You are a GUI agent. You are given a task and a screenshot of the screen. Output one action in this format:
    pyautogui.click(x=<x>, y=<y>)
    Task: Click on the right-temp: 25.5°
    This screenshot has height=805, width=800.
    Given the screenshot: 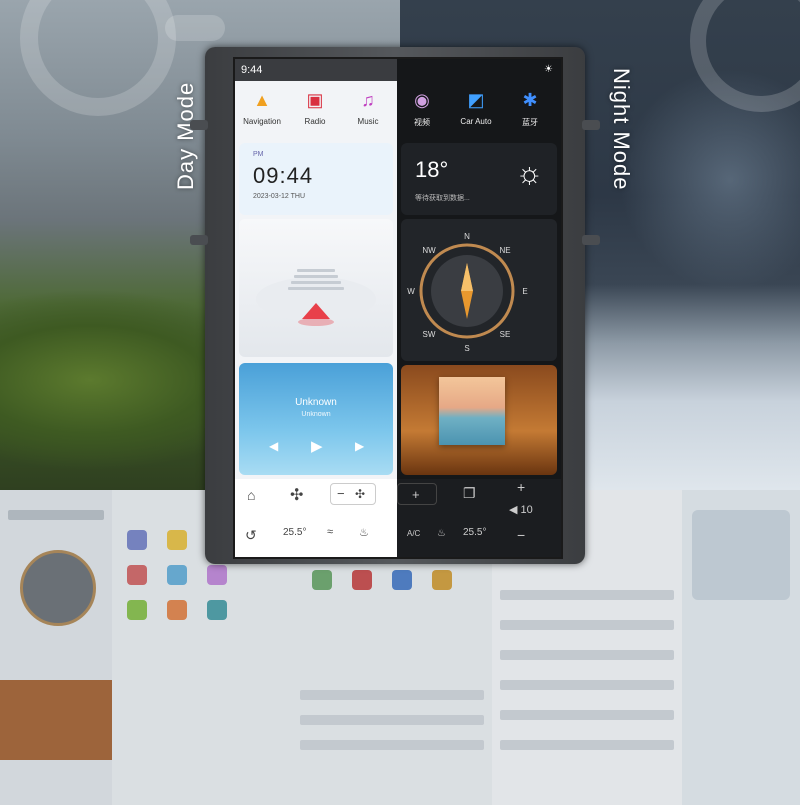 What is the action you would take?
    pyautogui.click(x=474, y=532)
    